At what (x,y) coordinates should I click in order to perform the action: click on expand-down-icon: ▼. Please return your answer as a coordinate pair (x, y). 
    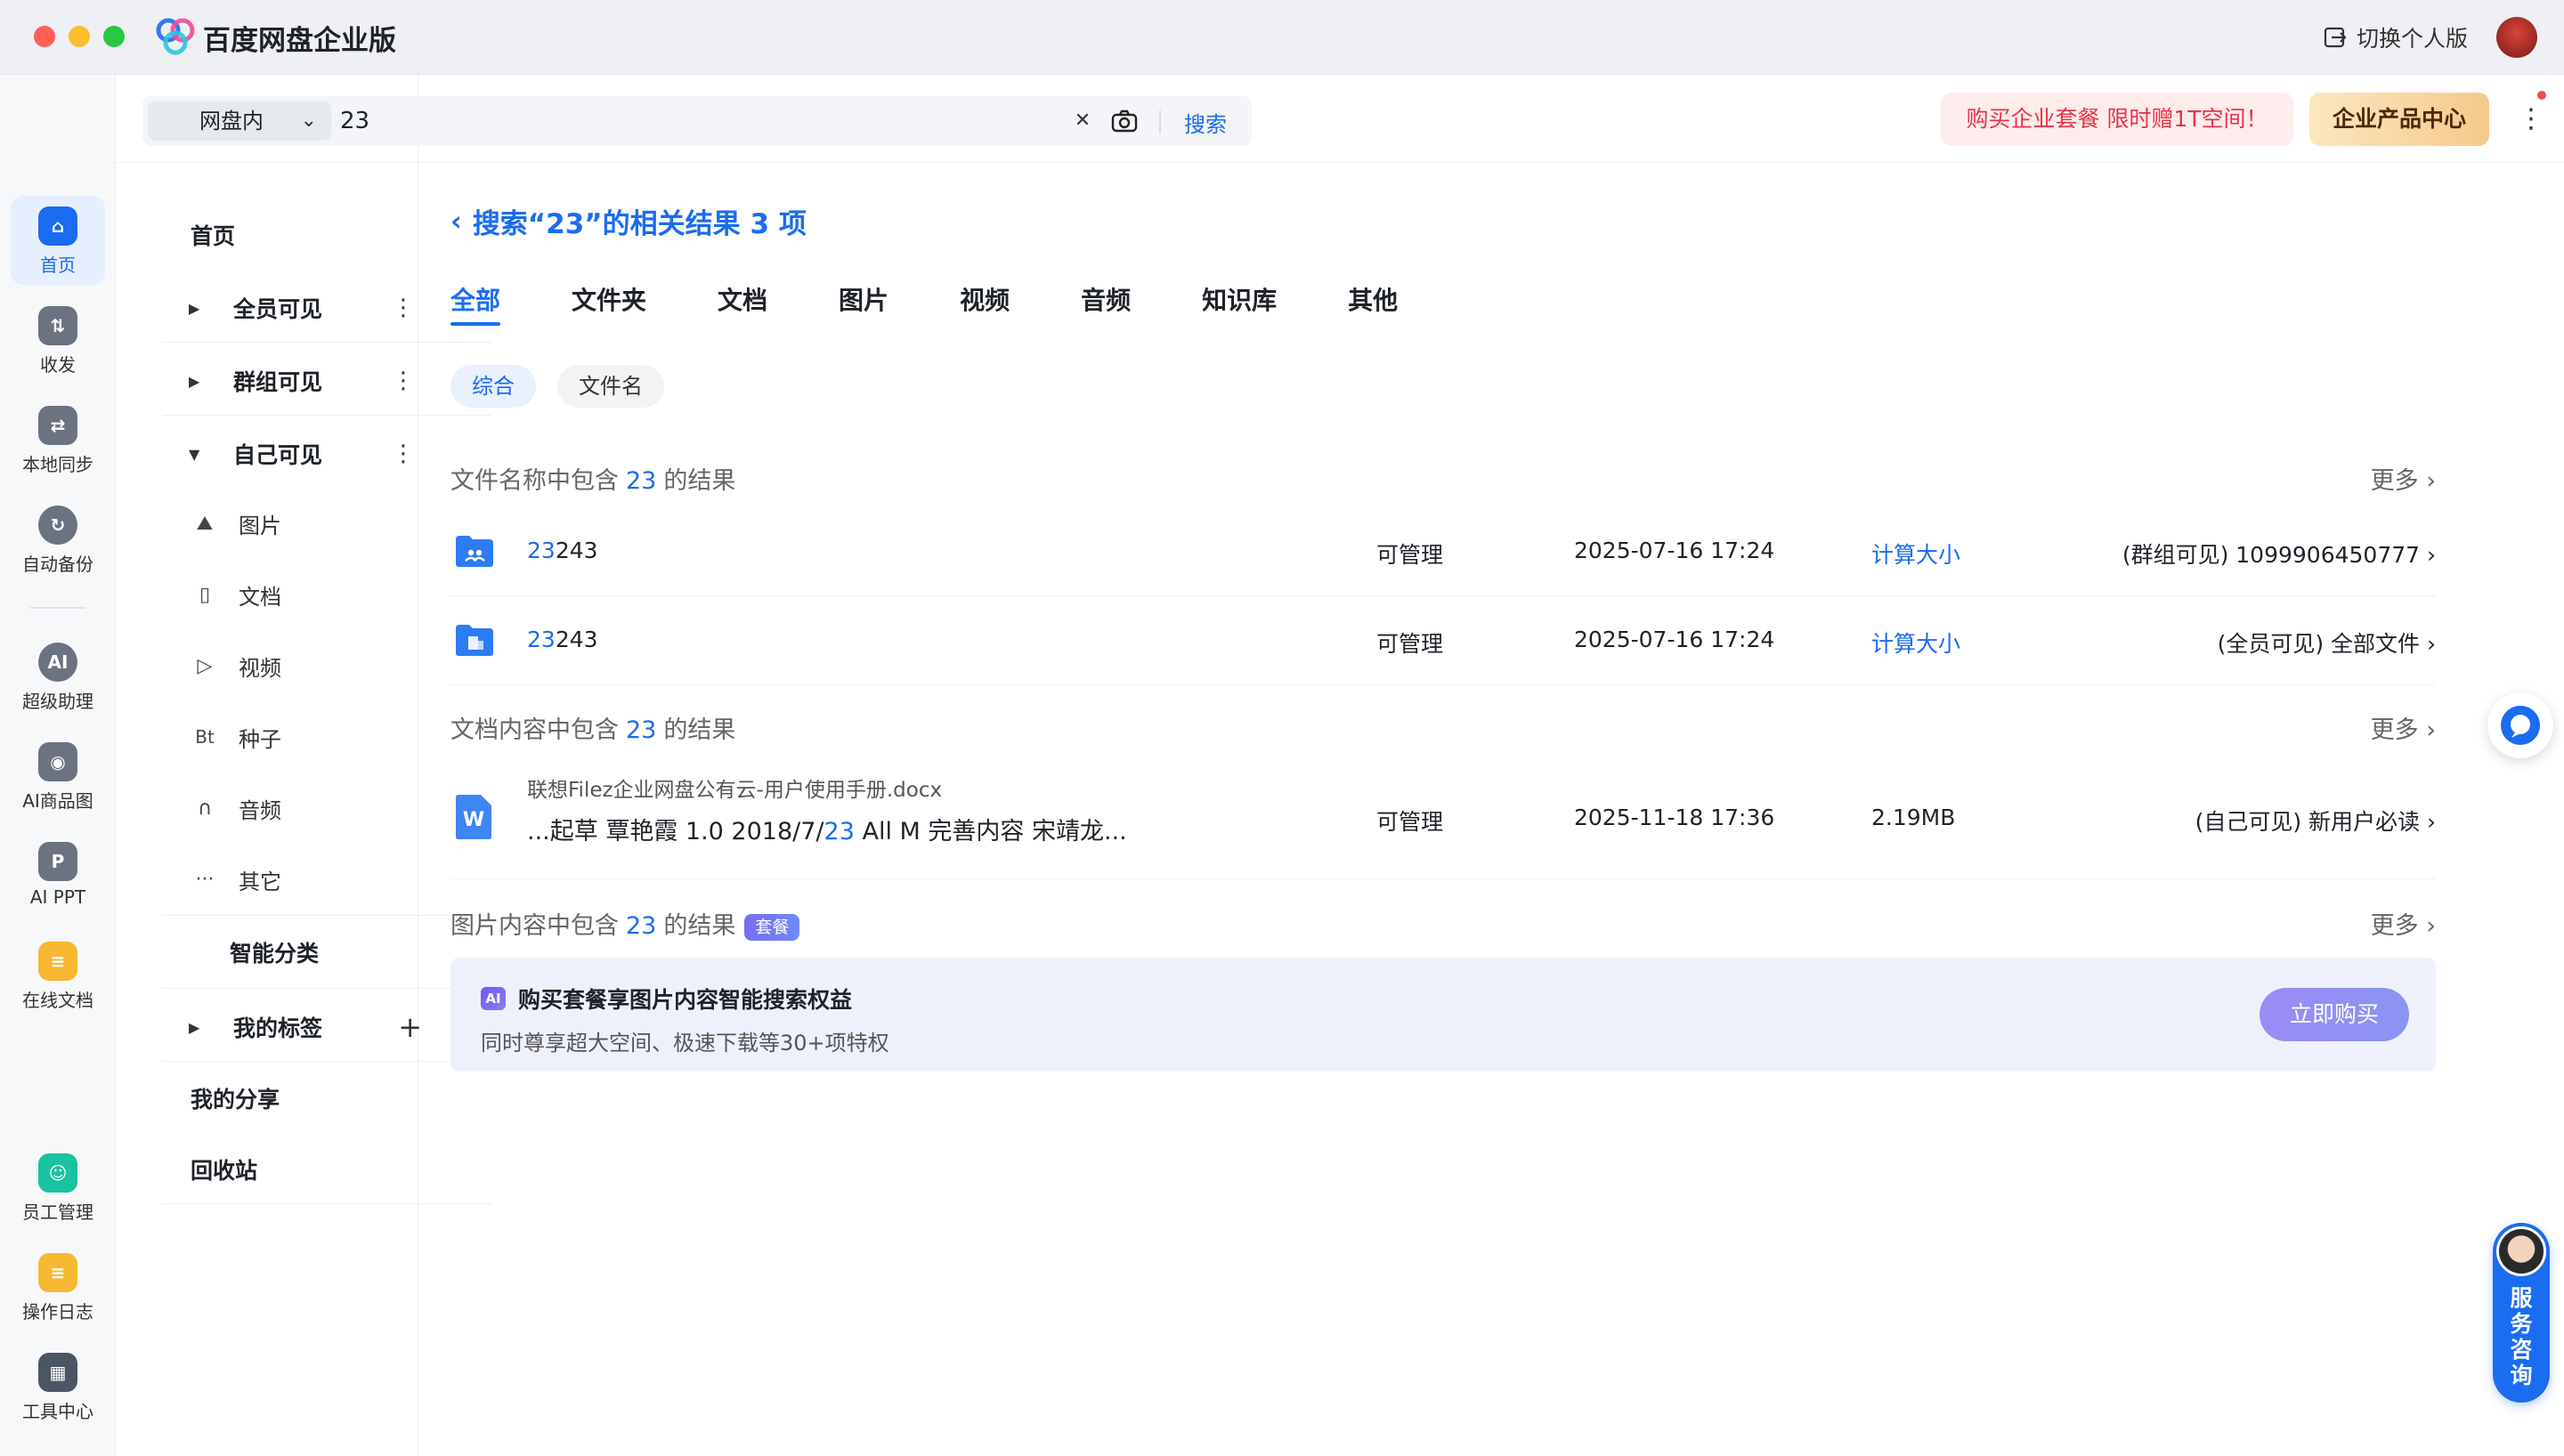
    Looking at the image, I should click on (198, 454).